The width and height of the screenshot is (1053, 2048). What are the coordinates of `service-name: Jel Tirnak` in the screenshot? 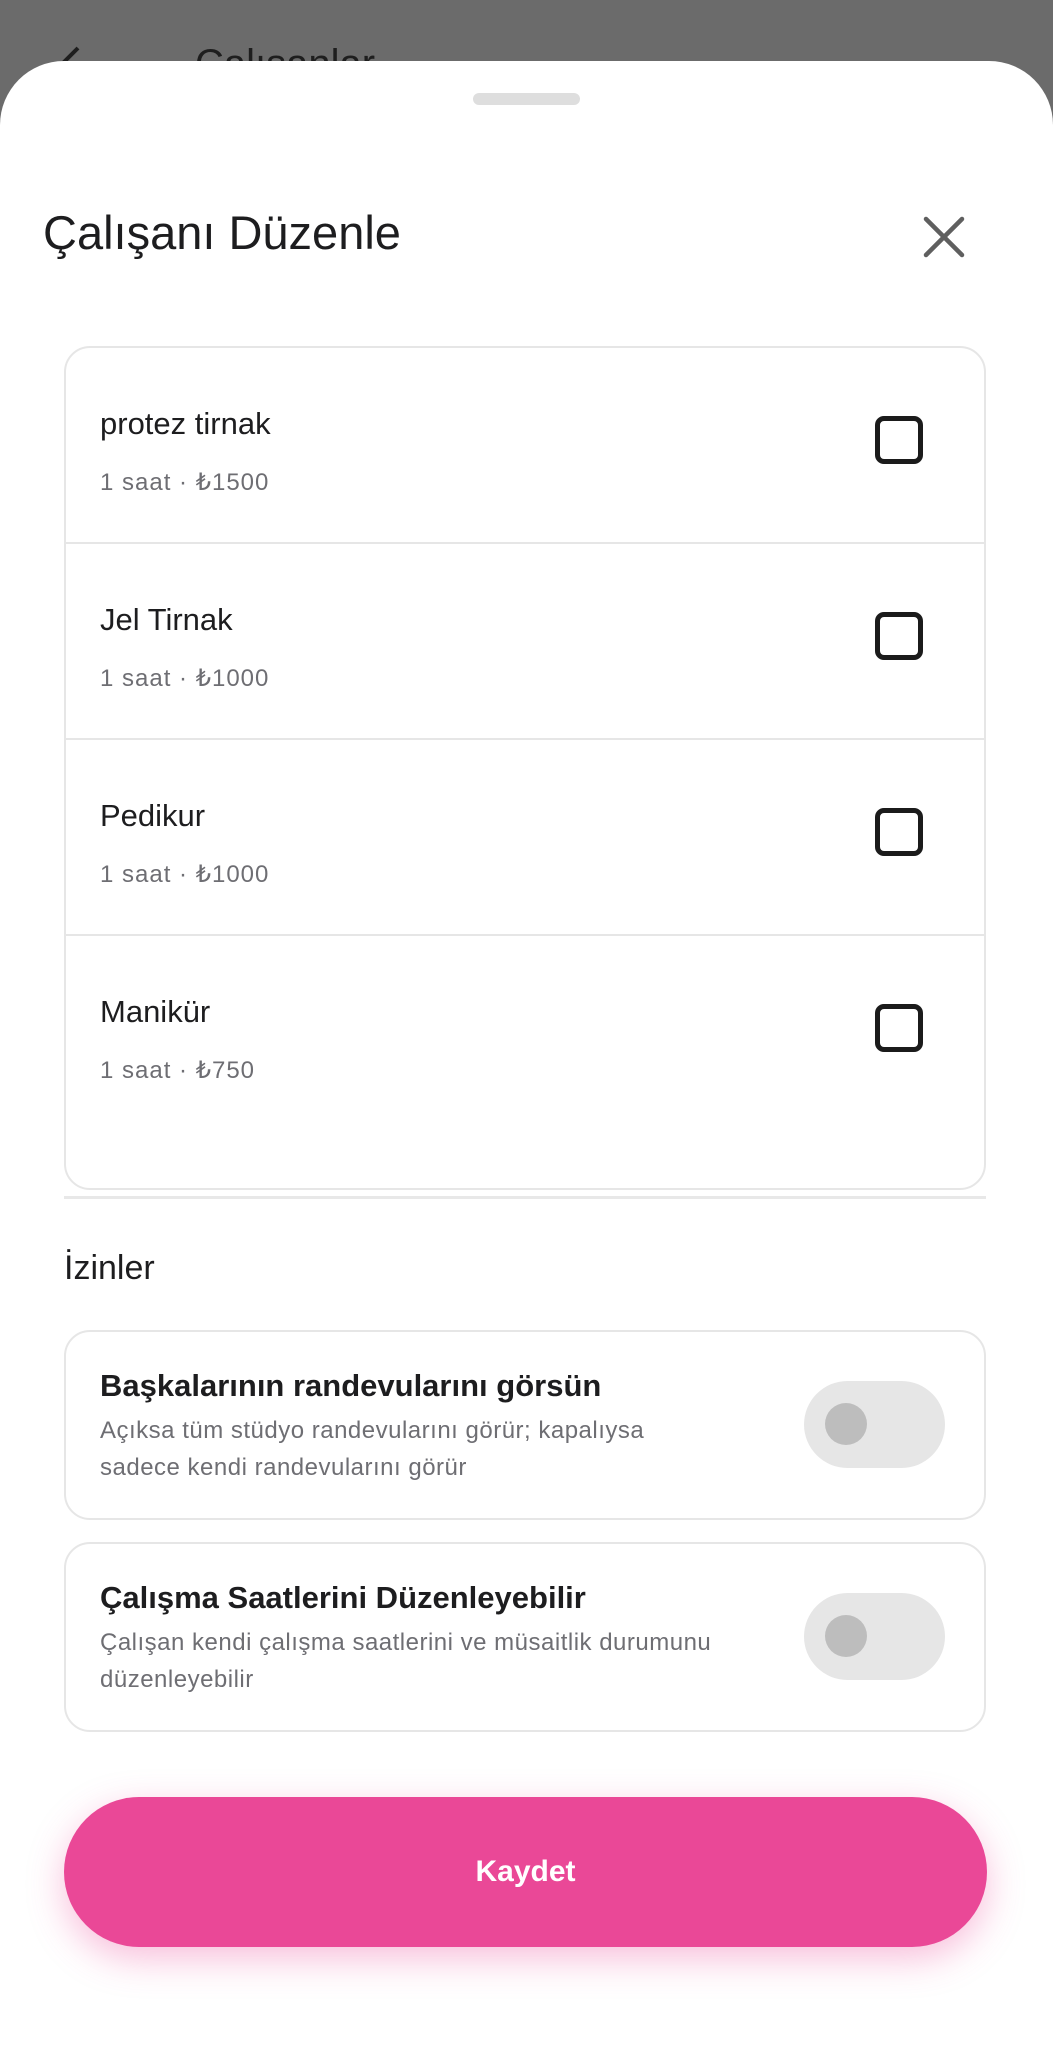 It's located at (166, 619).